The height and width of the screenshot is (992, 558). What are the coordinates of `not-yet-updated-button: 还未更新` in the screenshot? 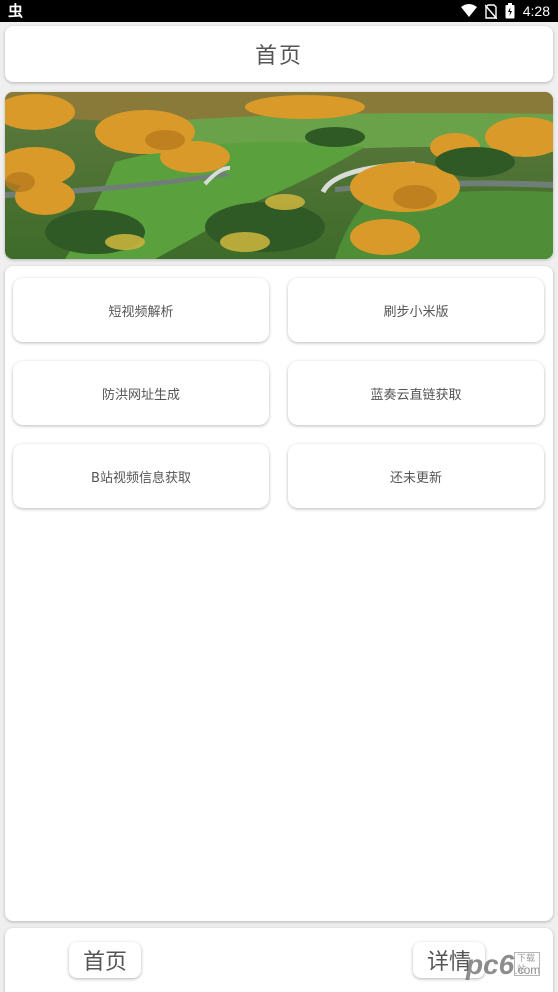 It's located at (416, 476).